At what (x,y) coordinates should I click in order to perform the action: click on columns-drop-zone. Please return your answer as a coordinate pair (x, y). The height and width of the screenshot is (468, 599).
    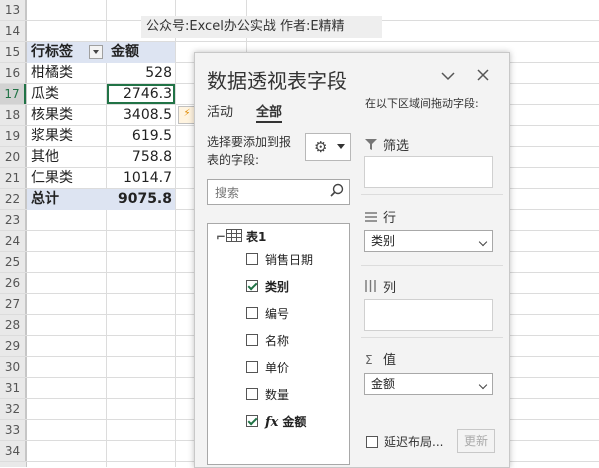
    Looking at the image, I should click on (428, 315).